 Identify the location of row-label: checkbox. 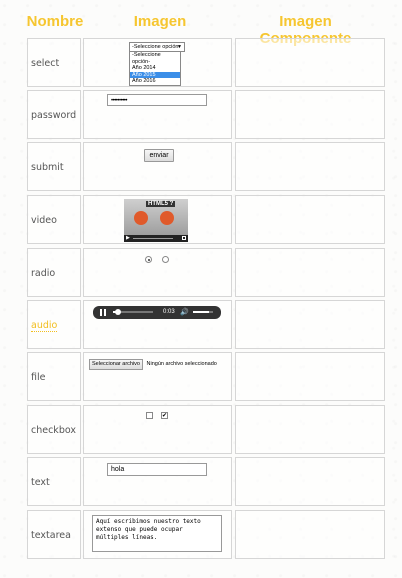
(53, 430).